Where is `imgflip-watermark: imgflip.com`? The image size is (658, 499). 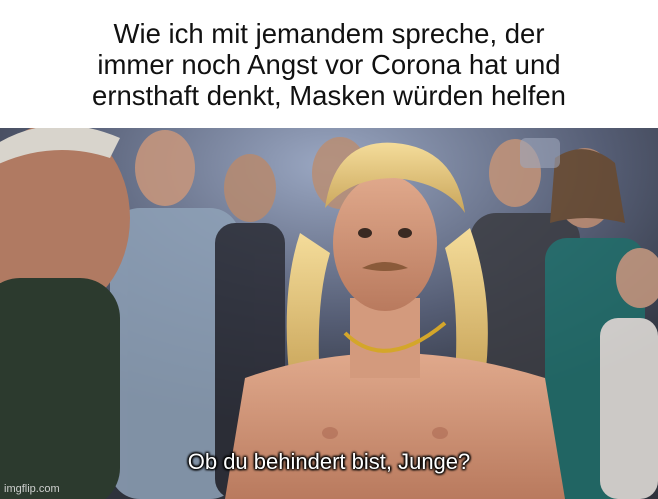
imgflip-watermark: imgflip.com is located at coordinates (32, 489).